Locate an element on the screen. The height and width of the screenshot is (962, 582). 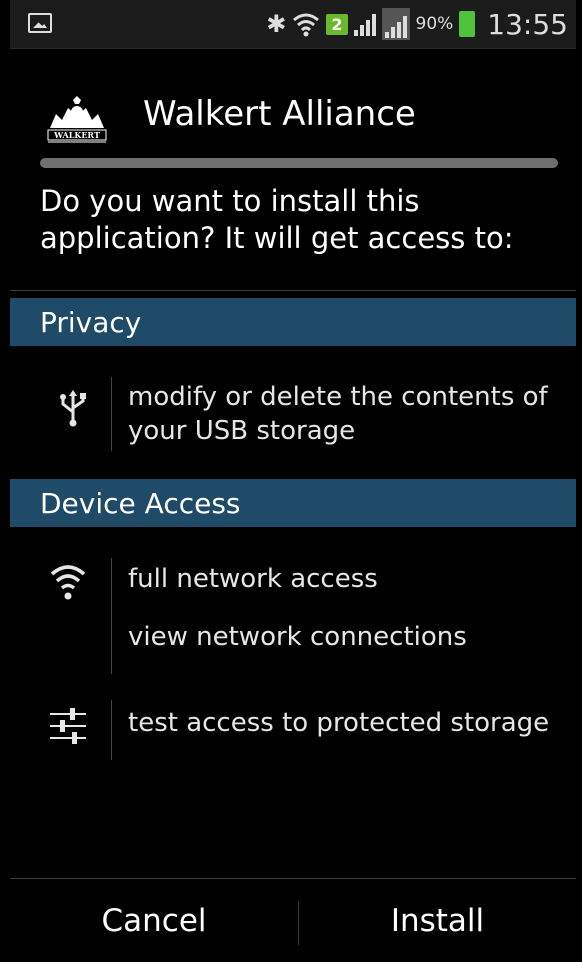
permission-line: your USB storage is located at coordinates (242, 431).